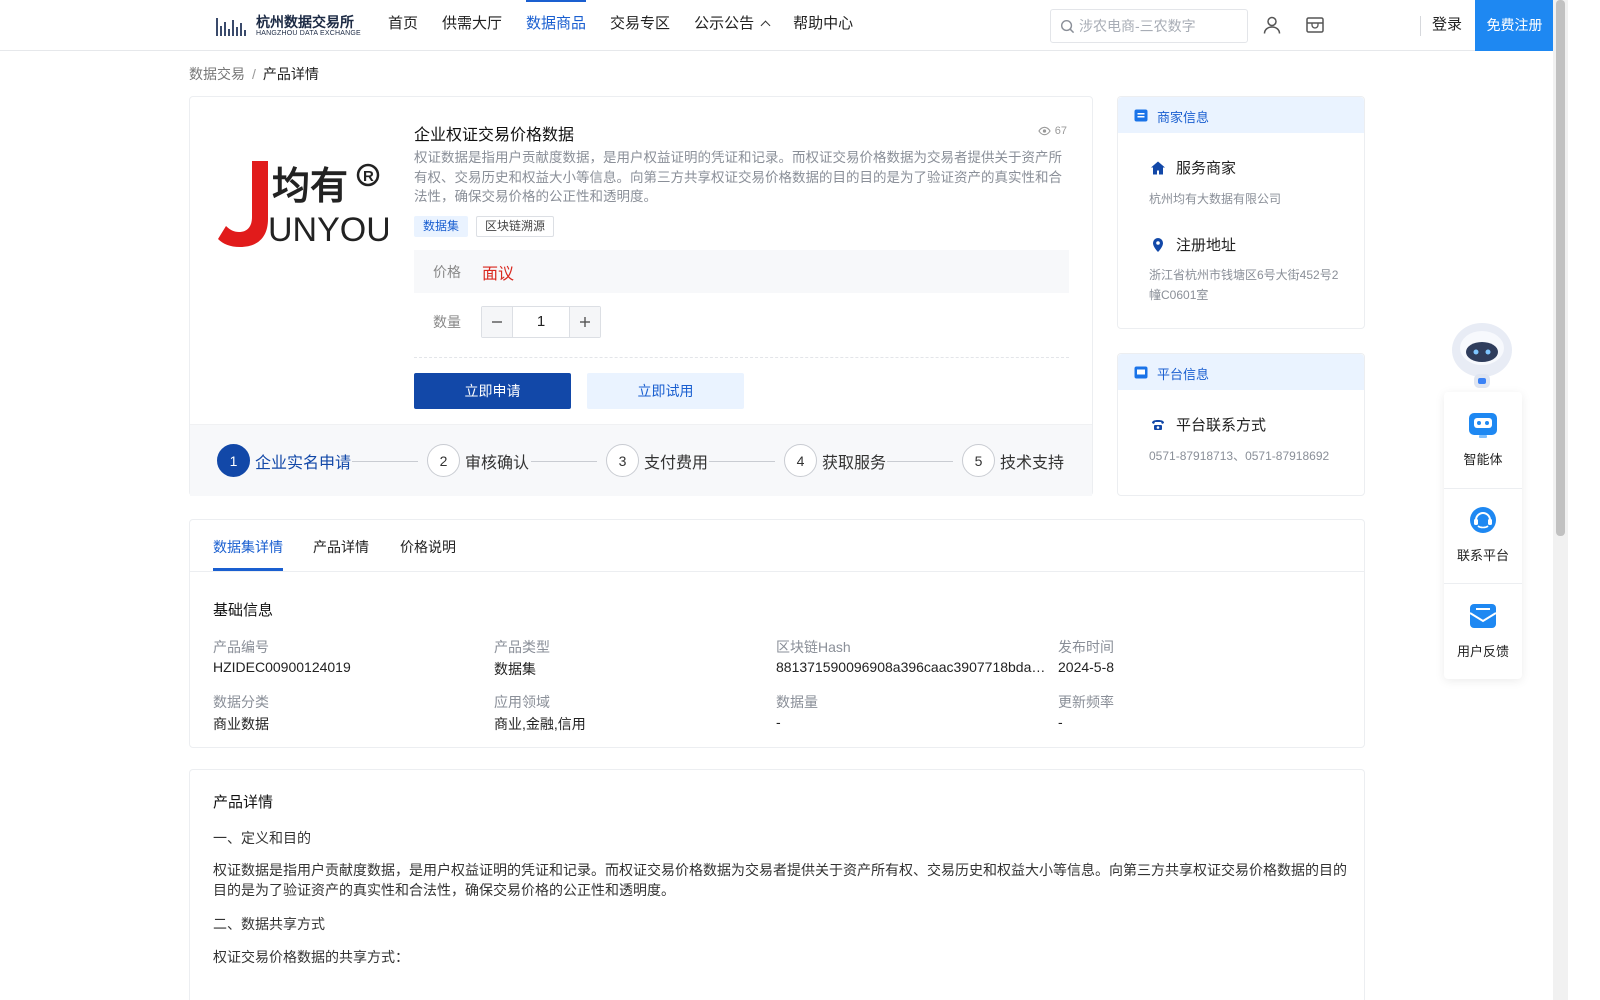  Describe the element at coordinates (341, 547) in the screenshot. I see `tab-product-details: 产品详情` at that location.